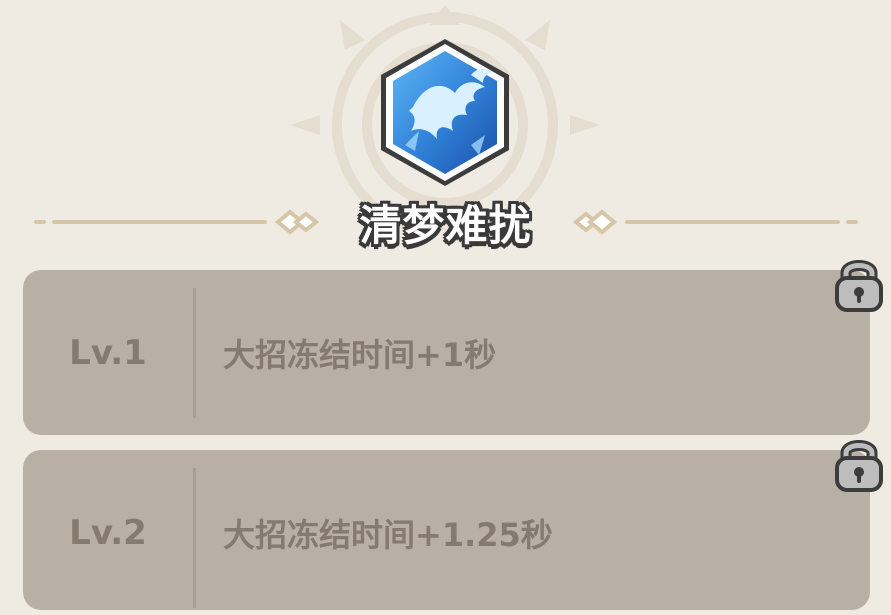 This screenshot has height=615, width=891. Describe the element at coordinates (445, 225) in the screenshot. I see `skill-title: 清梦难扰` at that location.